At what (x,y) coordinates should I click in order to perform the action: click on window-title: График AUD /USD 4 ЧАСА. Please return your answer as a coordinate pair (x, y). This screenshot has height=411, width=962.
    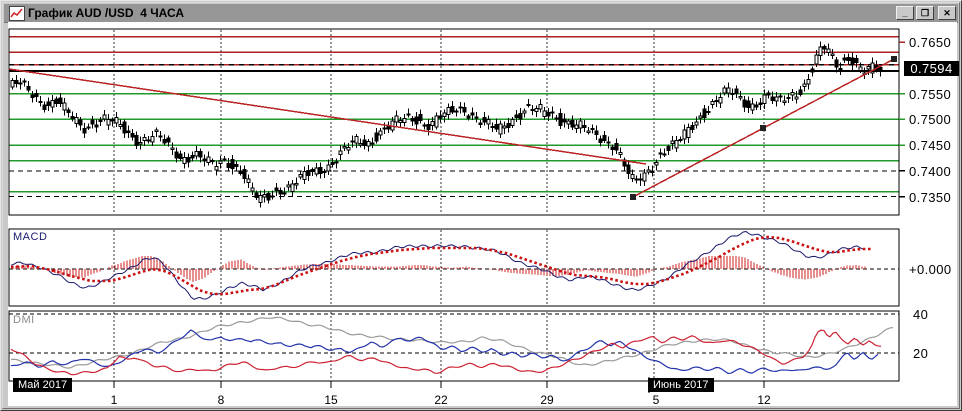
    Looking at the image, I should click on (106, 13).